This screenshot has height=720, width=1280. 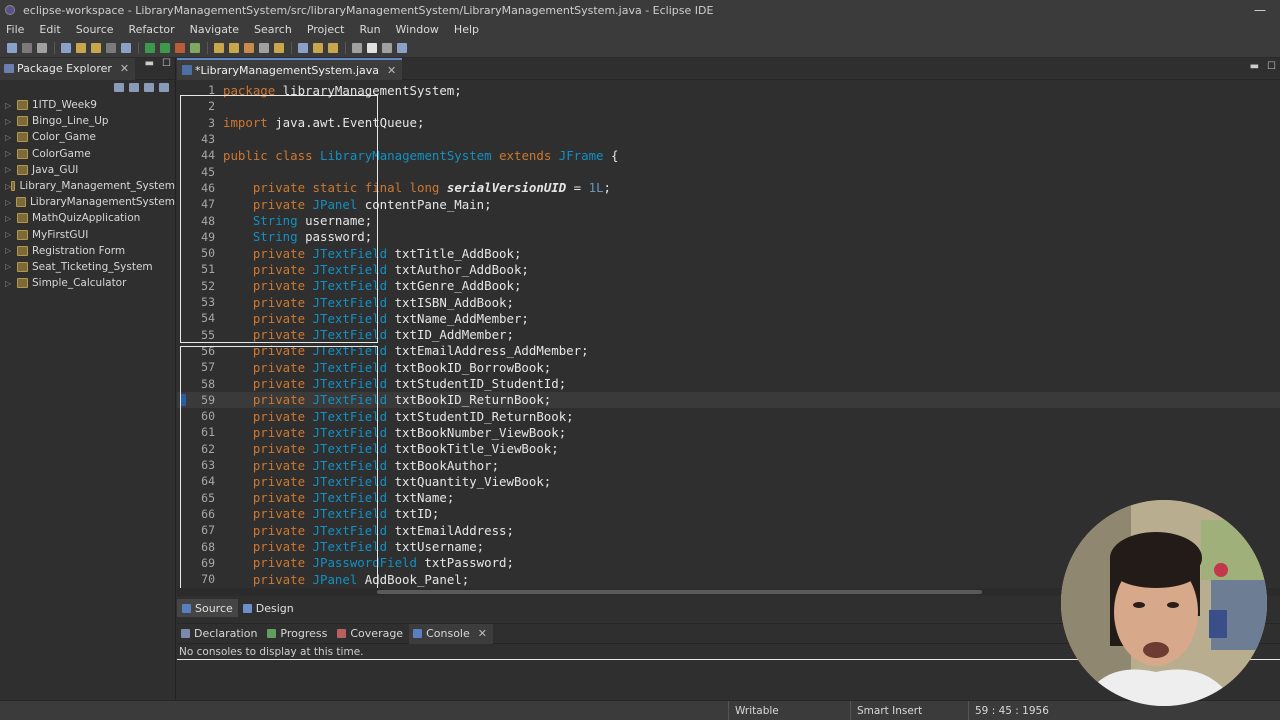 What do you see at coordinates (290, 69) in the screenshot?
I see `editor-tab-librarymanagementsystem: *LibraryManagementSystem.java ✕` at bounding box center [290, 69].